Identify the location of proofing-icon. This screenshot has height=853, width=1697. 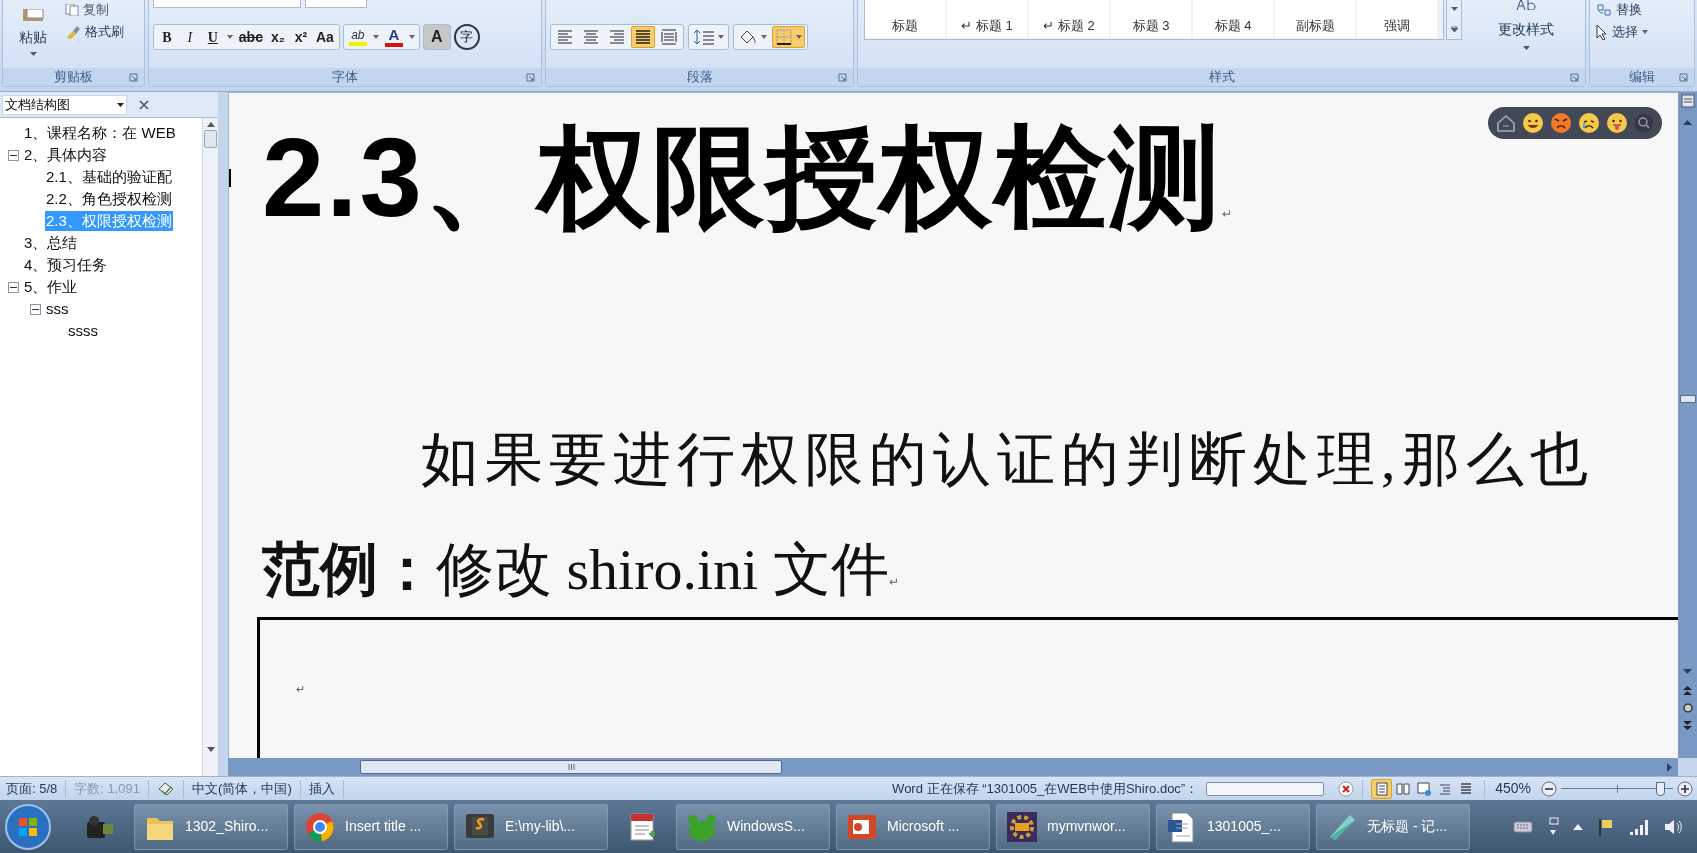
(166, 788).